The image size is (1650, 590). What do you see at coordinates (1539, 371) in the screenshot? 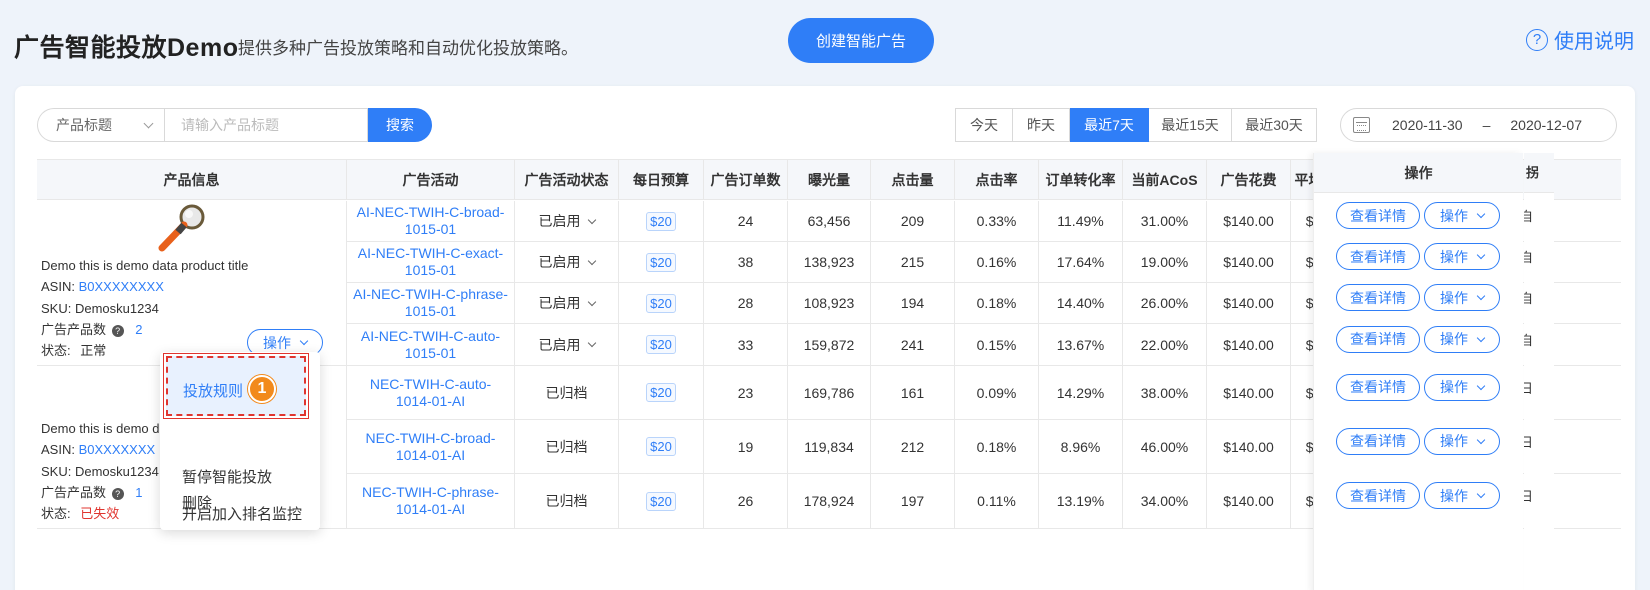
I see `clipped-column: 拐 自自自自日日日` at bounding box center [1539, 371].